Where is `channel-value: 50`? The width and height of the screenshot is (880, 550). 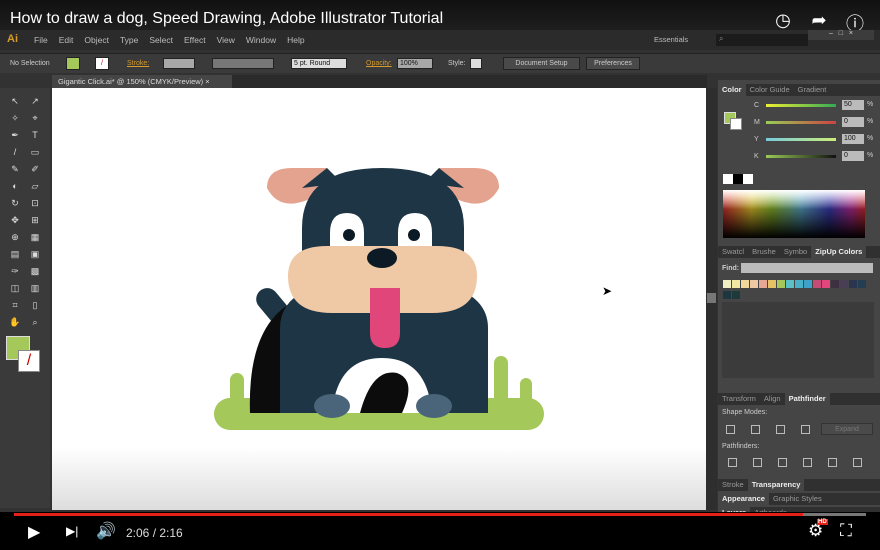
channel-value: 50 is located at coordinates (853, 105).